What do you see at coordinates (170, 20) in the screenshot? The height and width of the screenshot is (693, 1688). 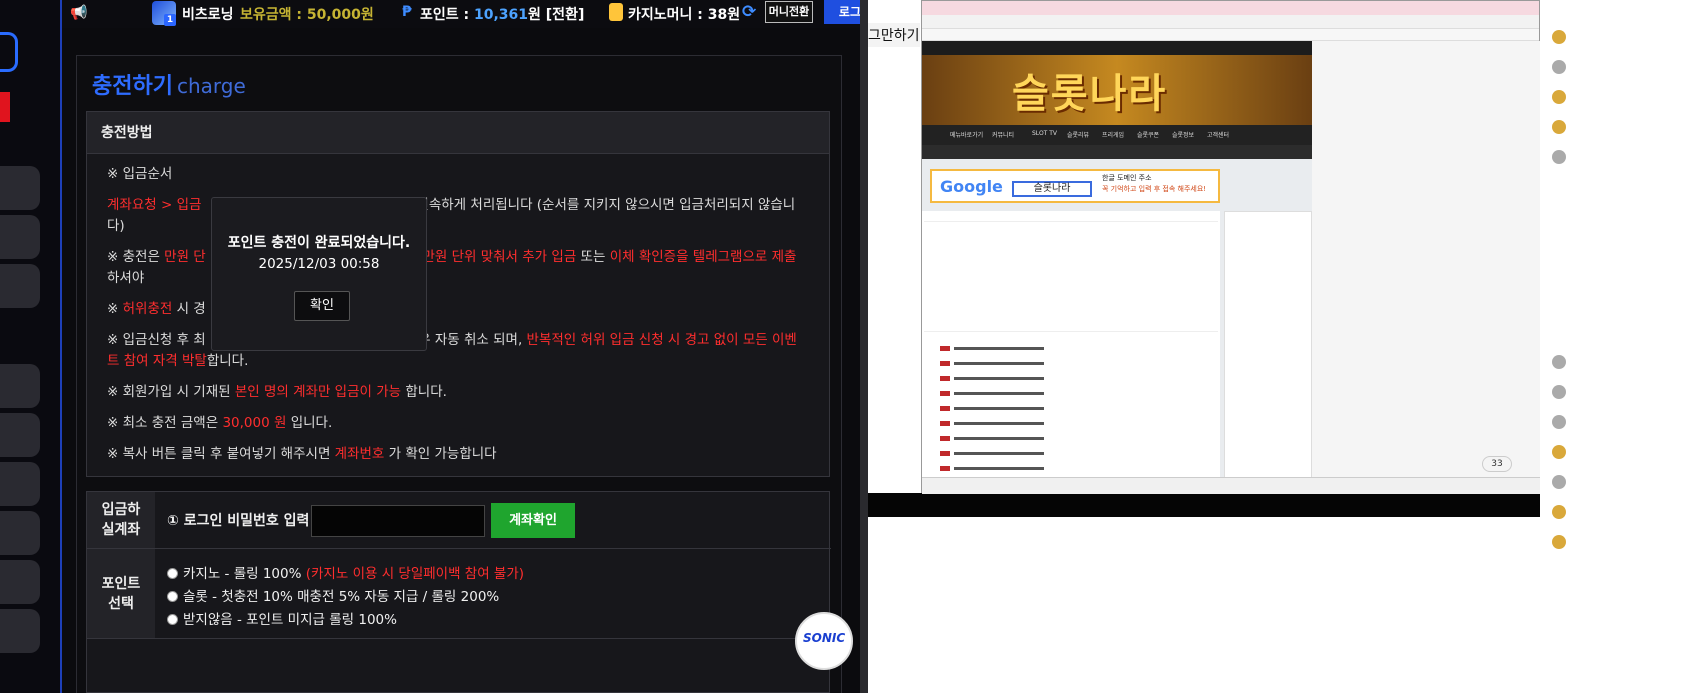 I see `level-badge: 1` at bounding box center [170, 20].